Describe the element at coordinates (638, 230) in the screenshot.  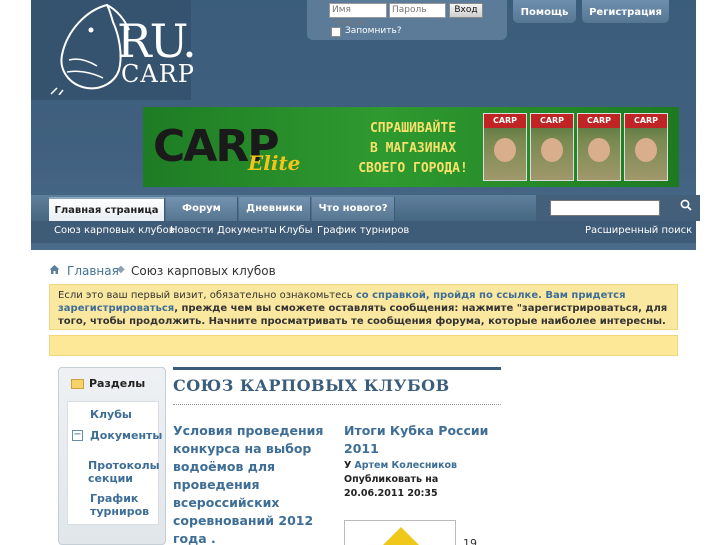
I see `advanced-search-link: Расширенный поиск` at that location.